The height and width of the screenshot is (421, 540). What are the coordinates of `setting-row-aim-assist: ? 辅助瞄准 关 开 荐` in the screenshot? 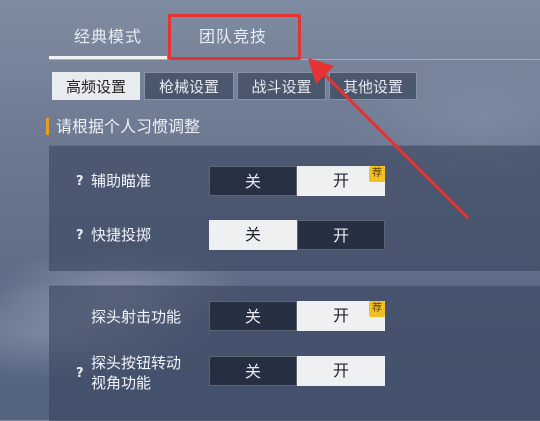 It's located at (294, 181).